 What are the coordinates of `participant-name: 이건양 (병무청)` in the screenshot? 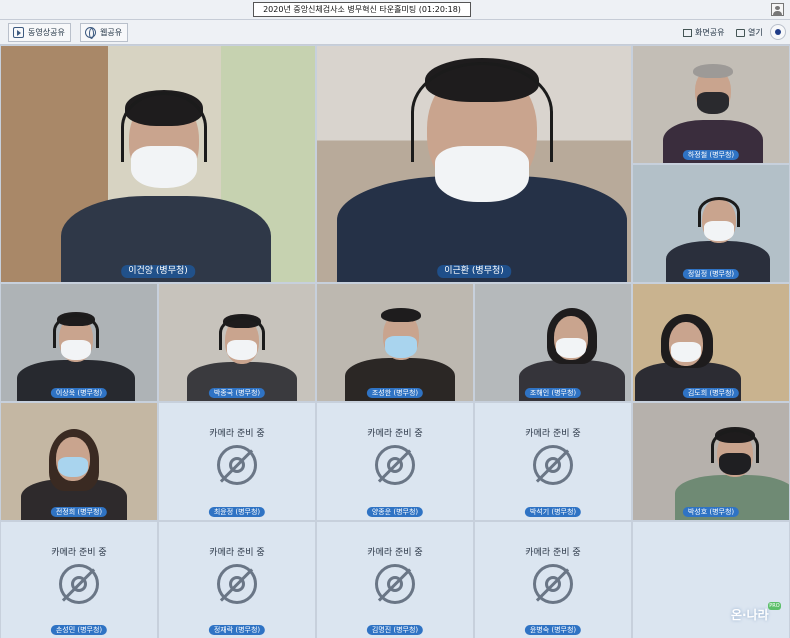 It's located at (158, 271).